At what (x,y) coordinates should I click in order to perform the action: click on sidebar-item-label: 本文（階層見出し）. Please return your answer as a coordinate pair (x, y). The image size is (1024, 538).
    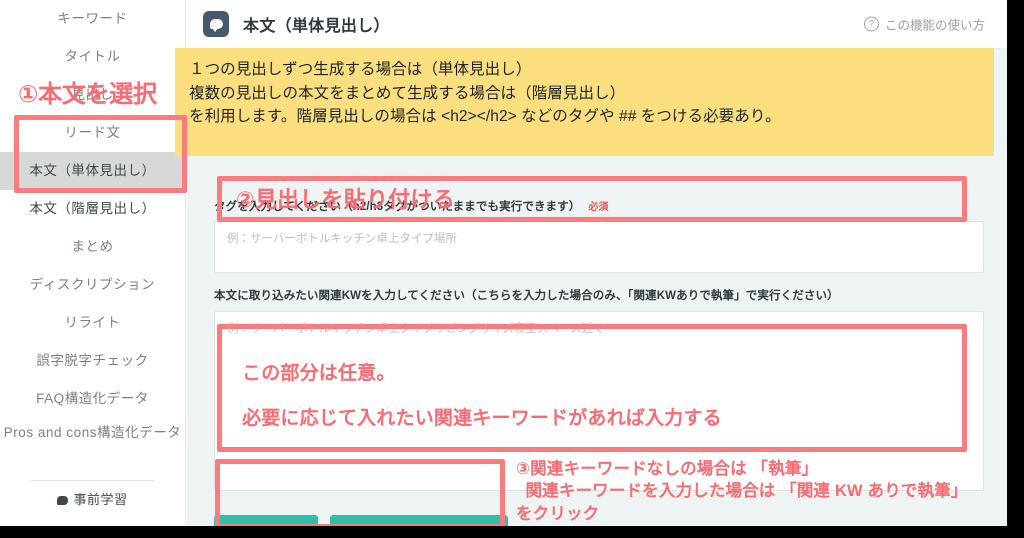
    Looking at the image, I should click on (92, 208).